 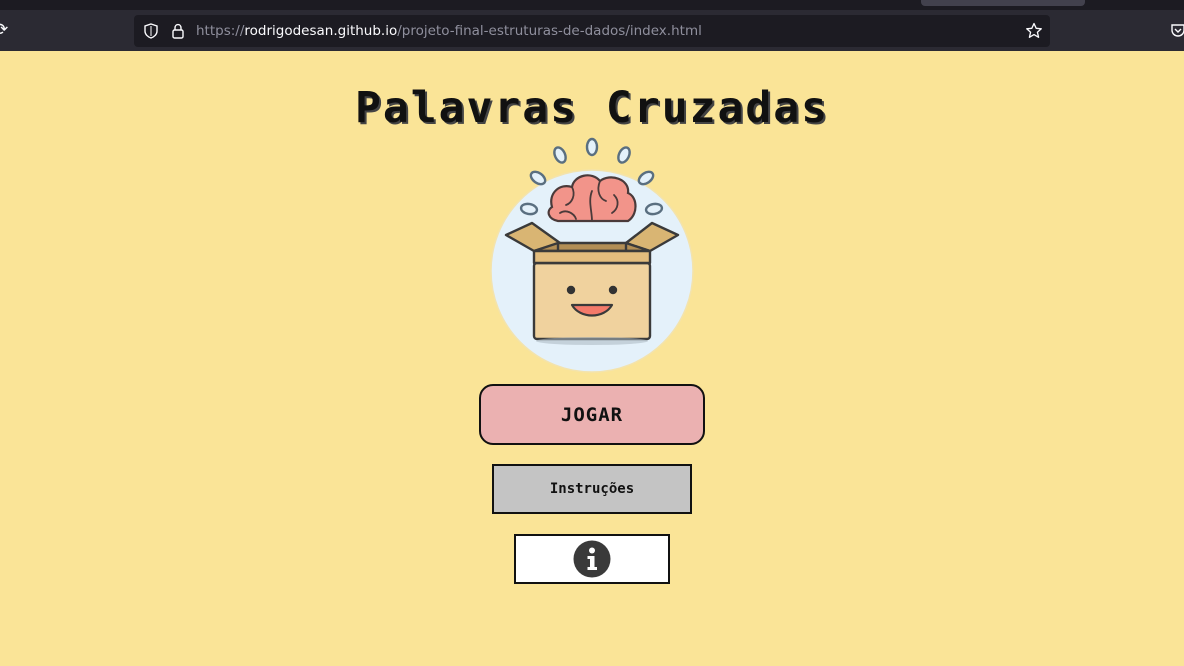 I want to click on page-title: Palavras Cruzadas, so click(x=592, y=108).